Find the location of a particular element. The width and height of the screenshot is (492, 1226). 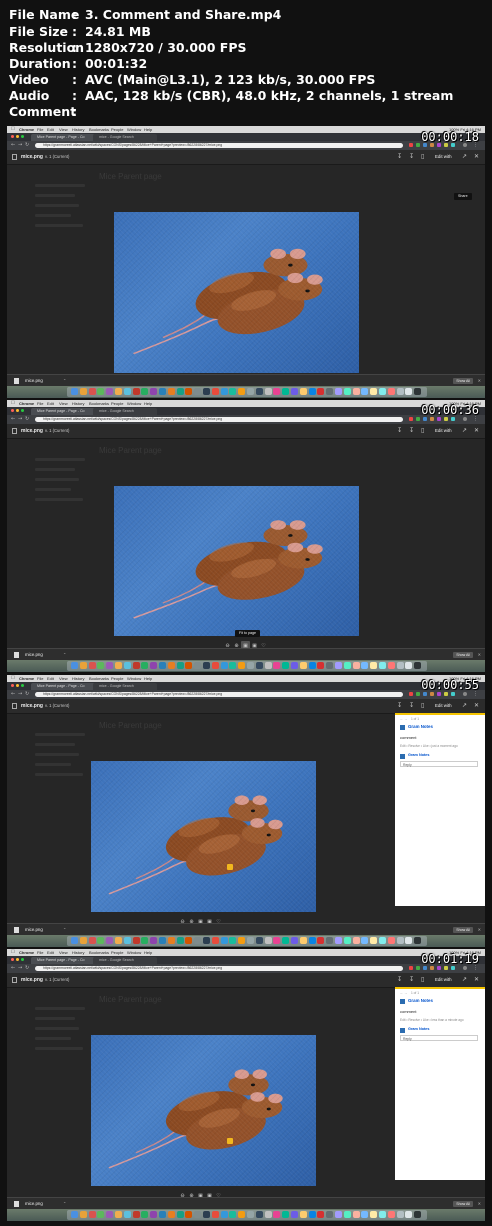

window-zoom-icon is located at coordinates (22, 136).